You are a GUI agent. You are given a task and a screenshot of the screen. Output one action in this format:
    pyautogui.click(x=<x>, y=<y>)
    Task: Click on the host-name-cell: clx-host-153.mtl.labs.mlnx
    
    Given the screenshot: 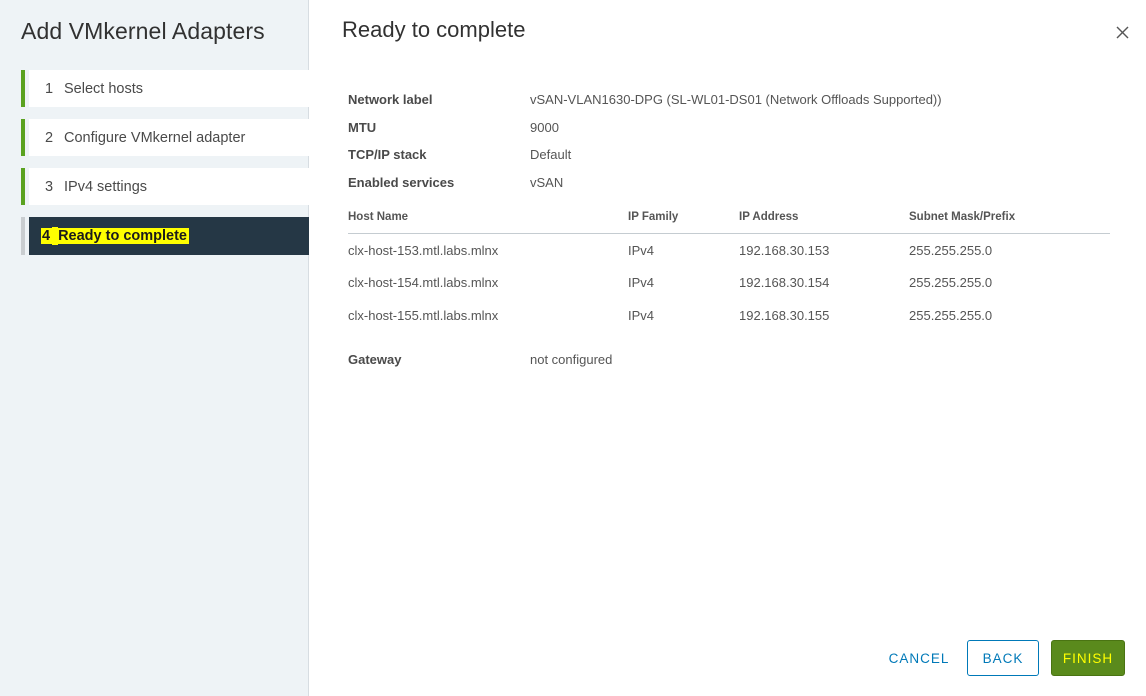 What is the action you would take?
    pyautogui.click(x=423, y=251)
    